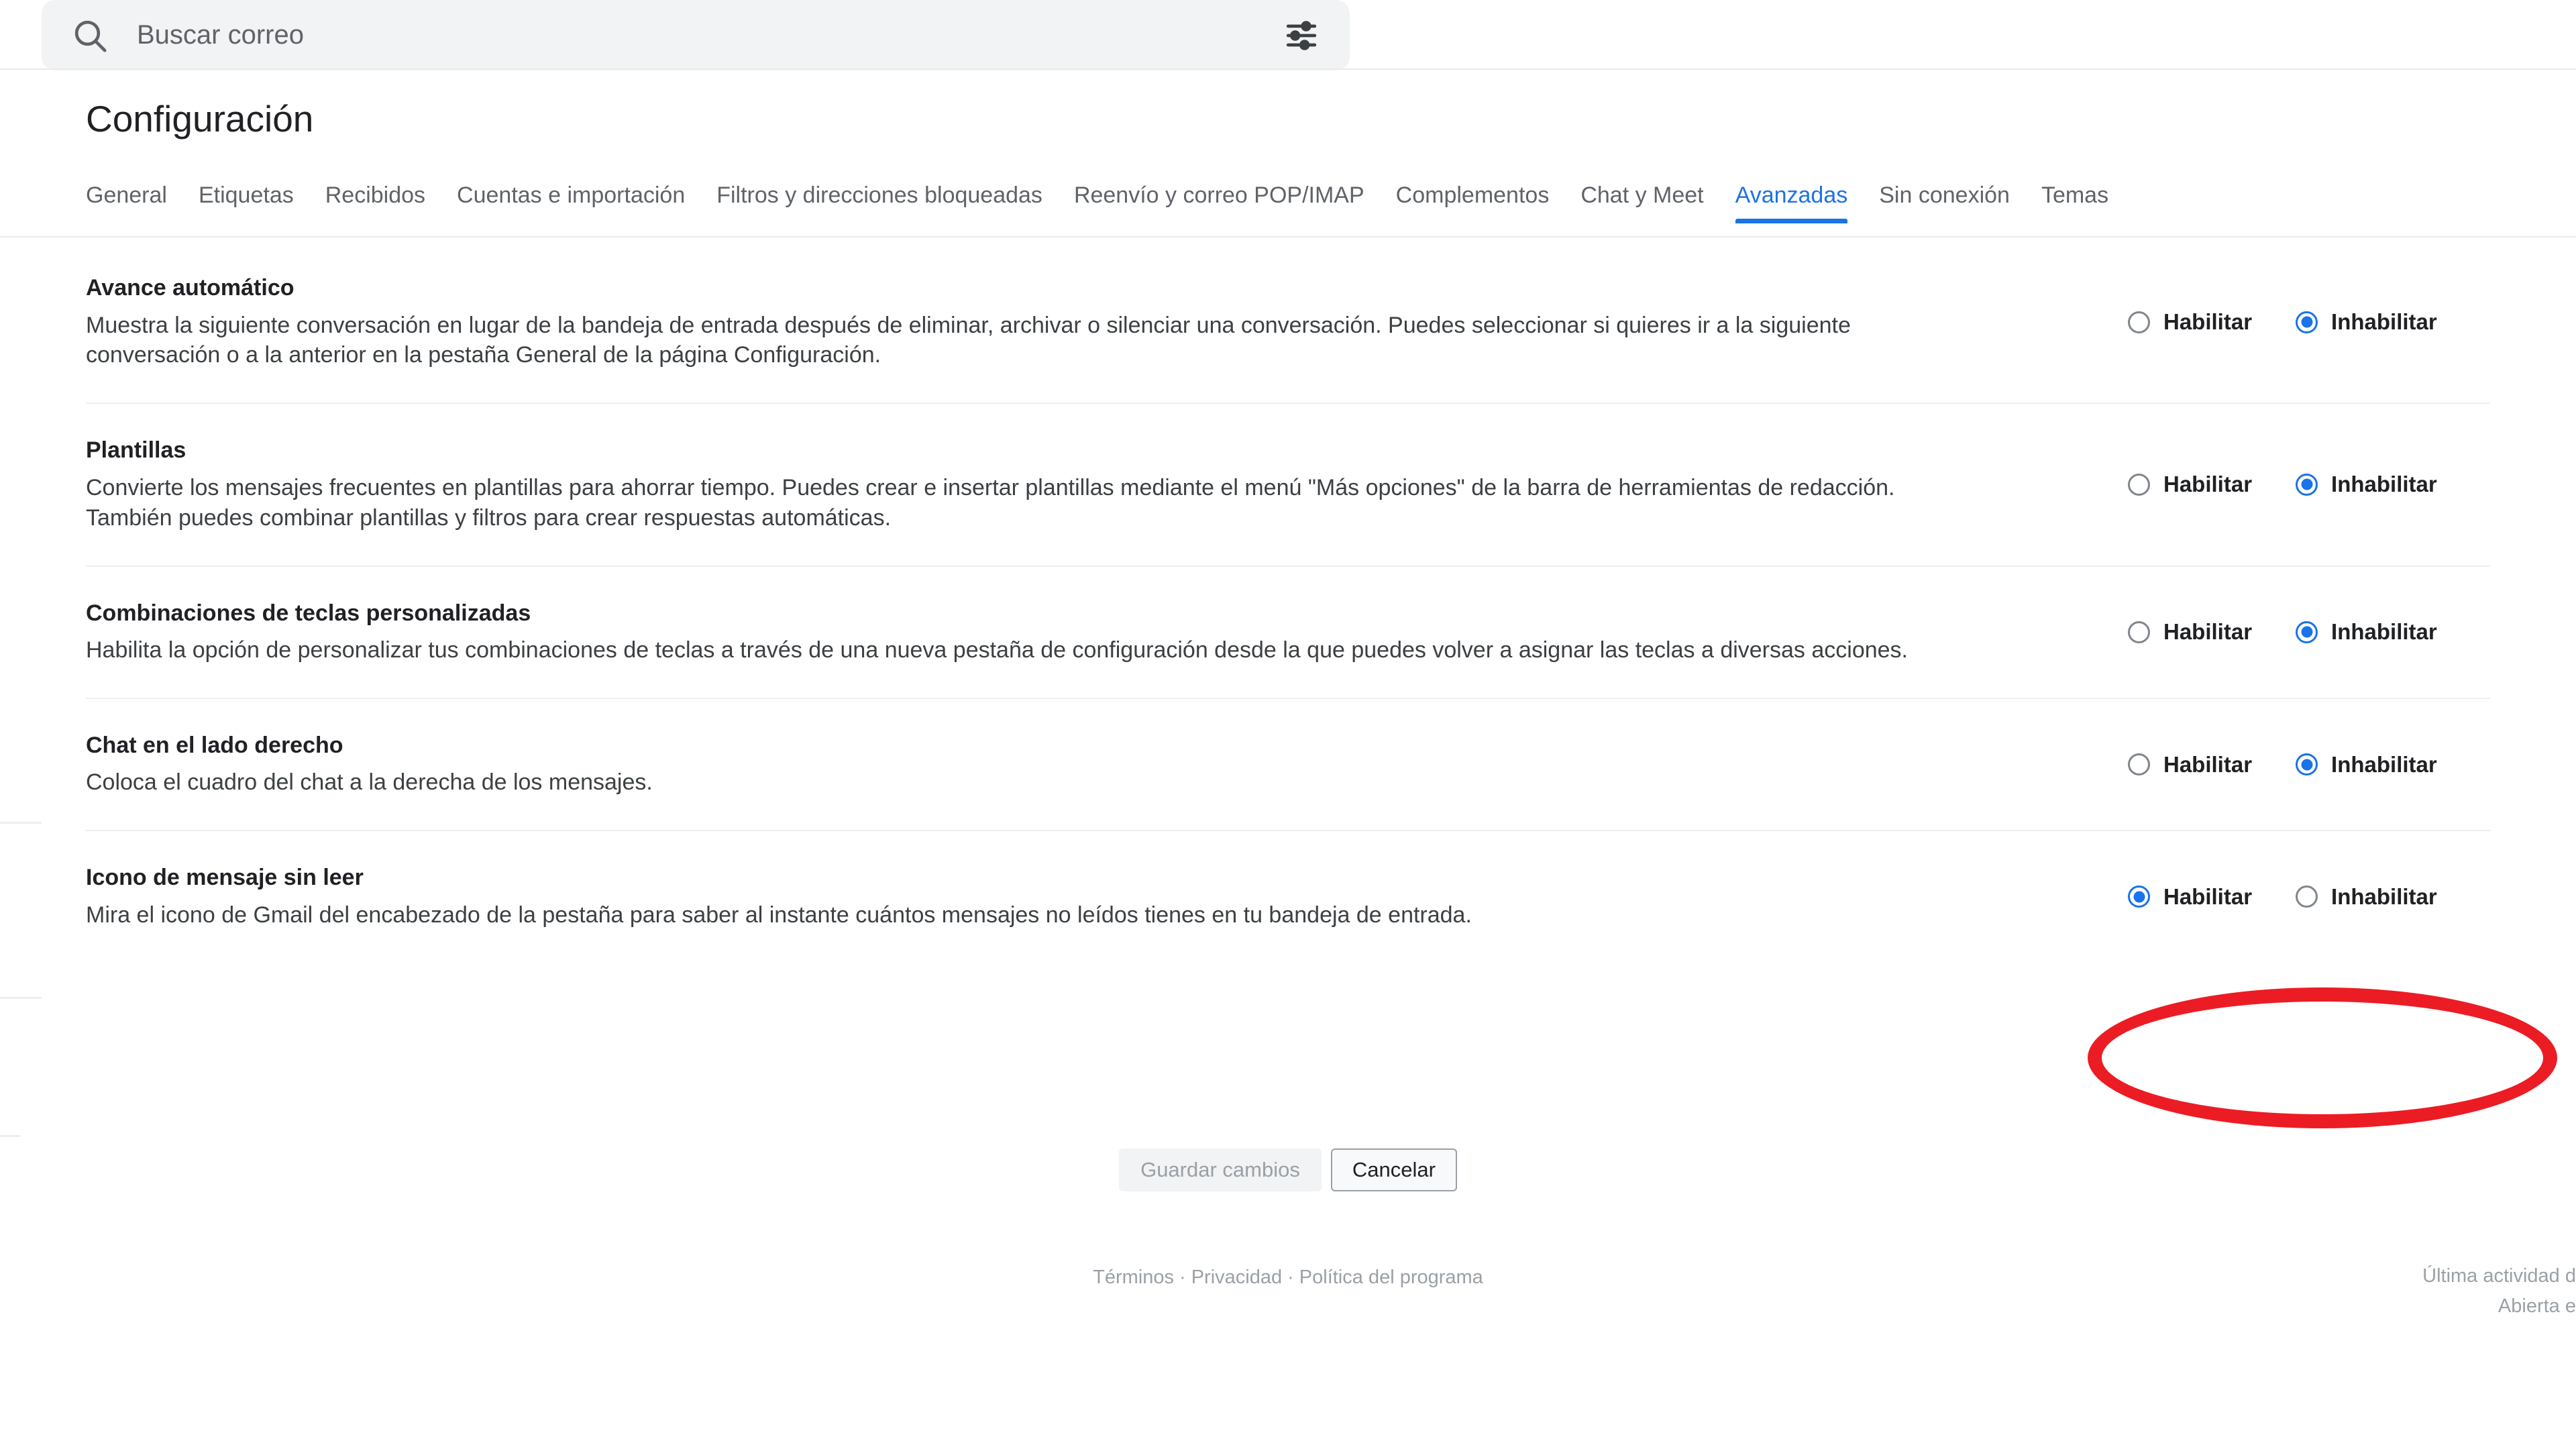  I want to click on tab-avanzadas: Avanzadas, so click(1791, 202).